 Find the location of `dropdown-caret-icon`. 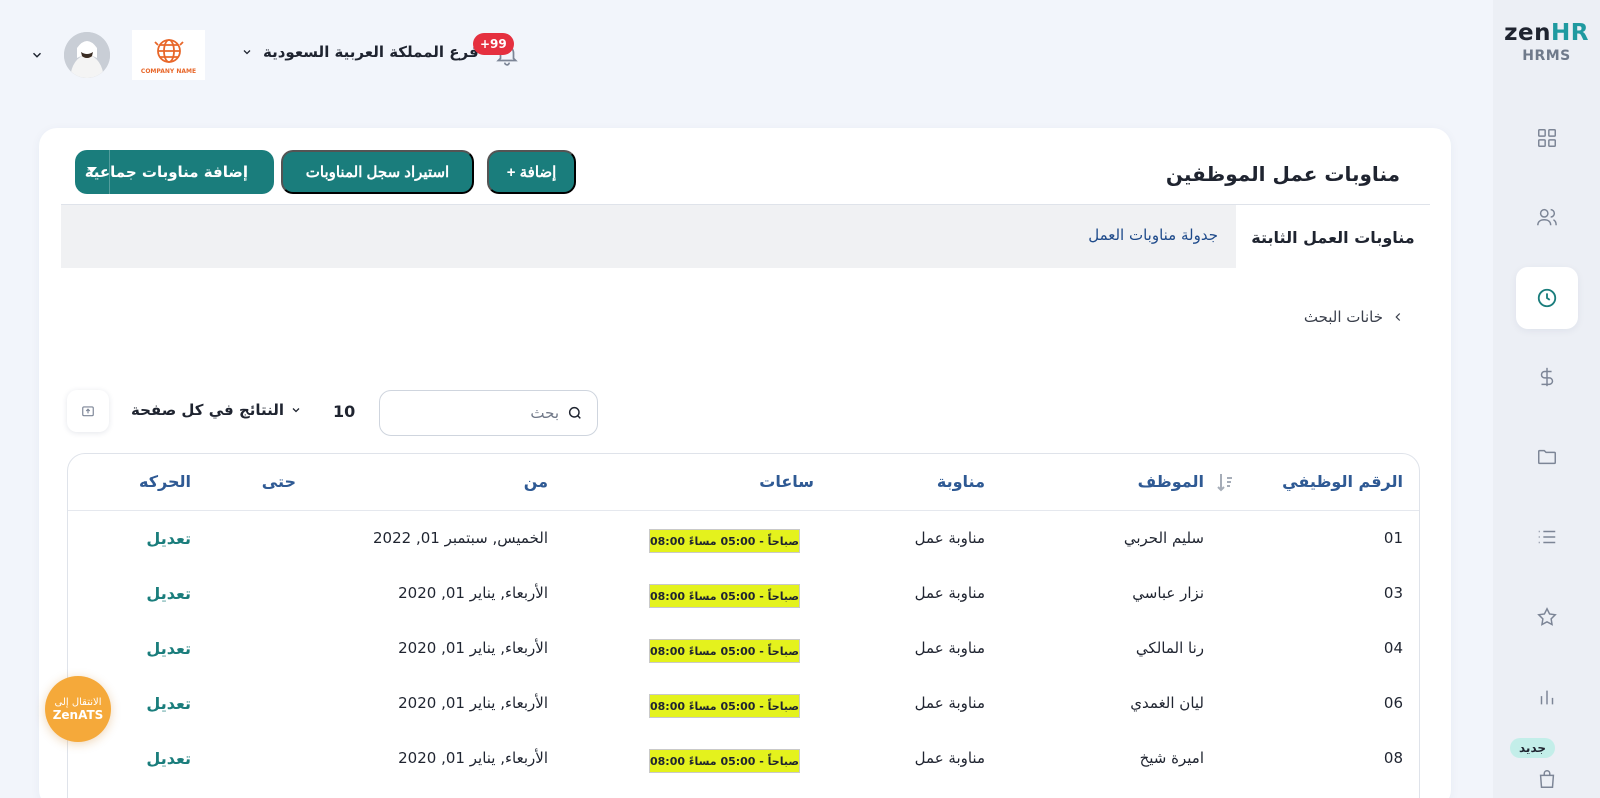

dropdown-caret-icon is located at coordinates (92, 170).